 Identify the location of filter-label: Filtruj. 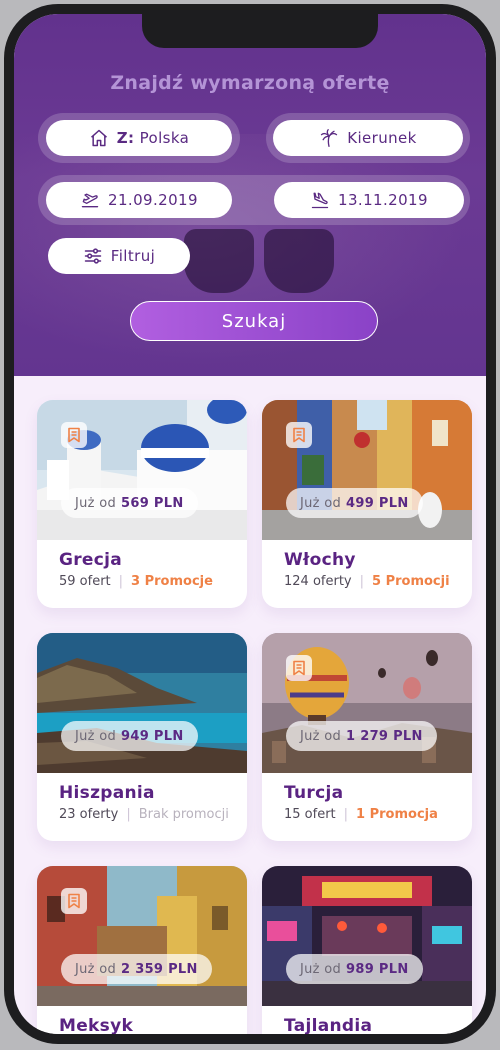
(133, 256).